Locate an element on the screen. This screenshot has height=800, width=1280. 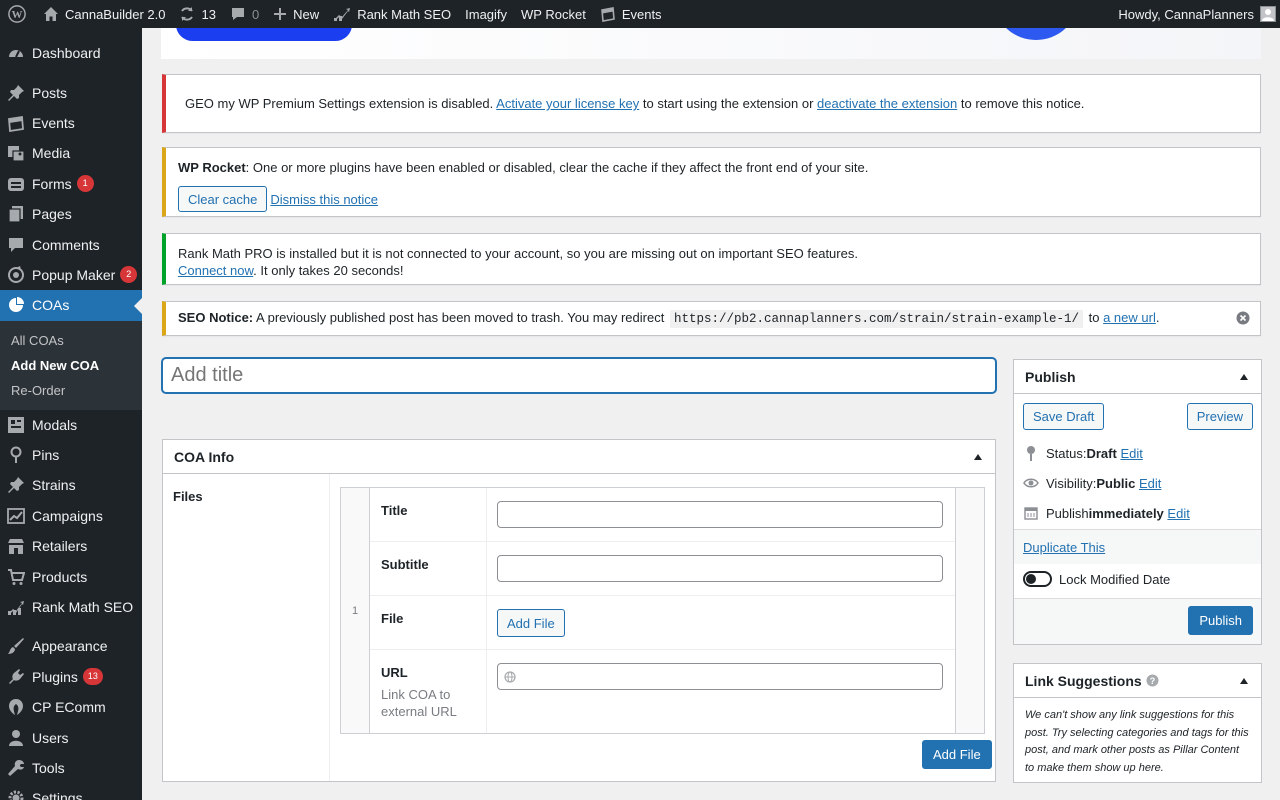
comments-link: 0 is located at coordinates (244, 14).